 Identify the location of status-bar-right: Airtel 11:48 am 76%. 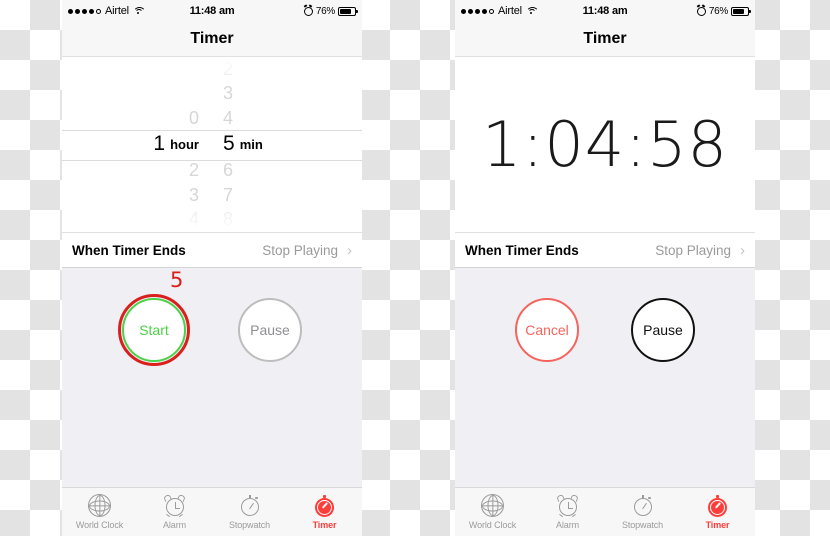
(605, 11).